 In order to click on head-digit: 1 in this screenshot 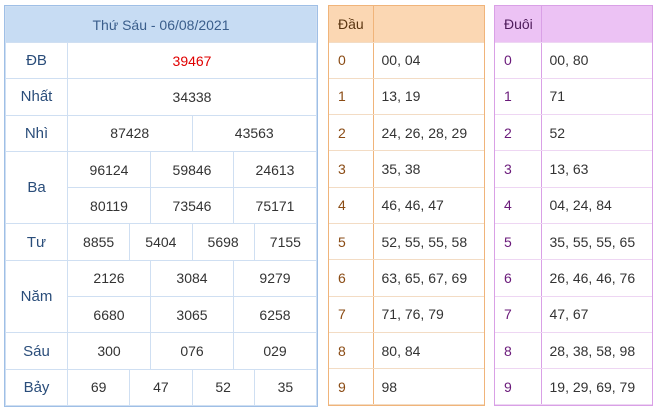, I will do `click(351, 97)`.